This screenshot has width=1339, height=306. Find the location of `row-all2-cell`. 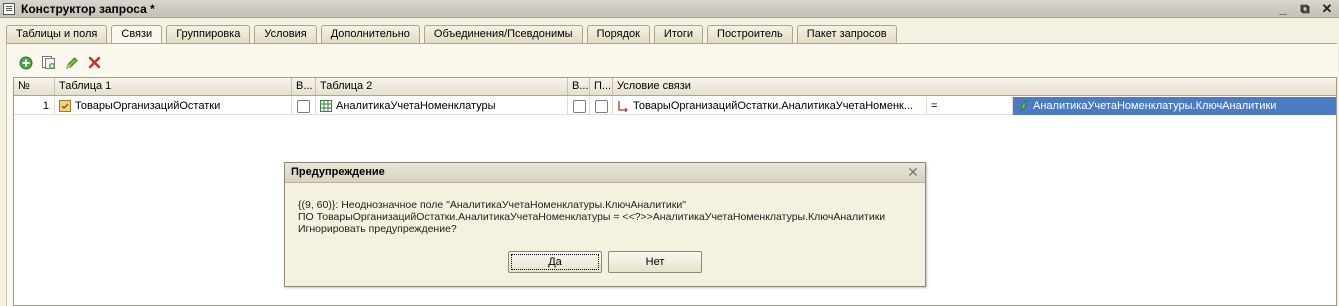

row-all2-cell is located at coordinates (579, 106).